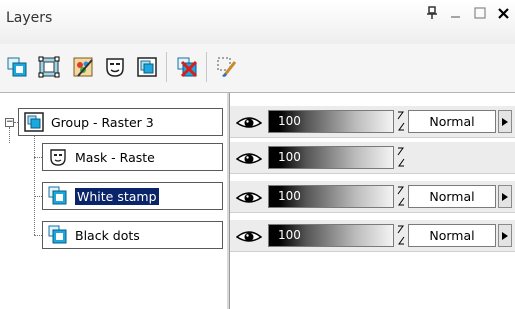  What do you see at coordinates (34, 122) in the screenshot?
I see `group-layer-icon` at bounding box center [34, 122].